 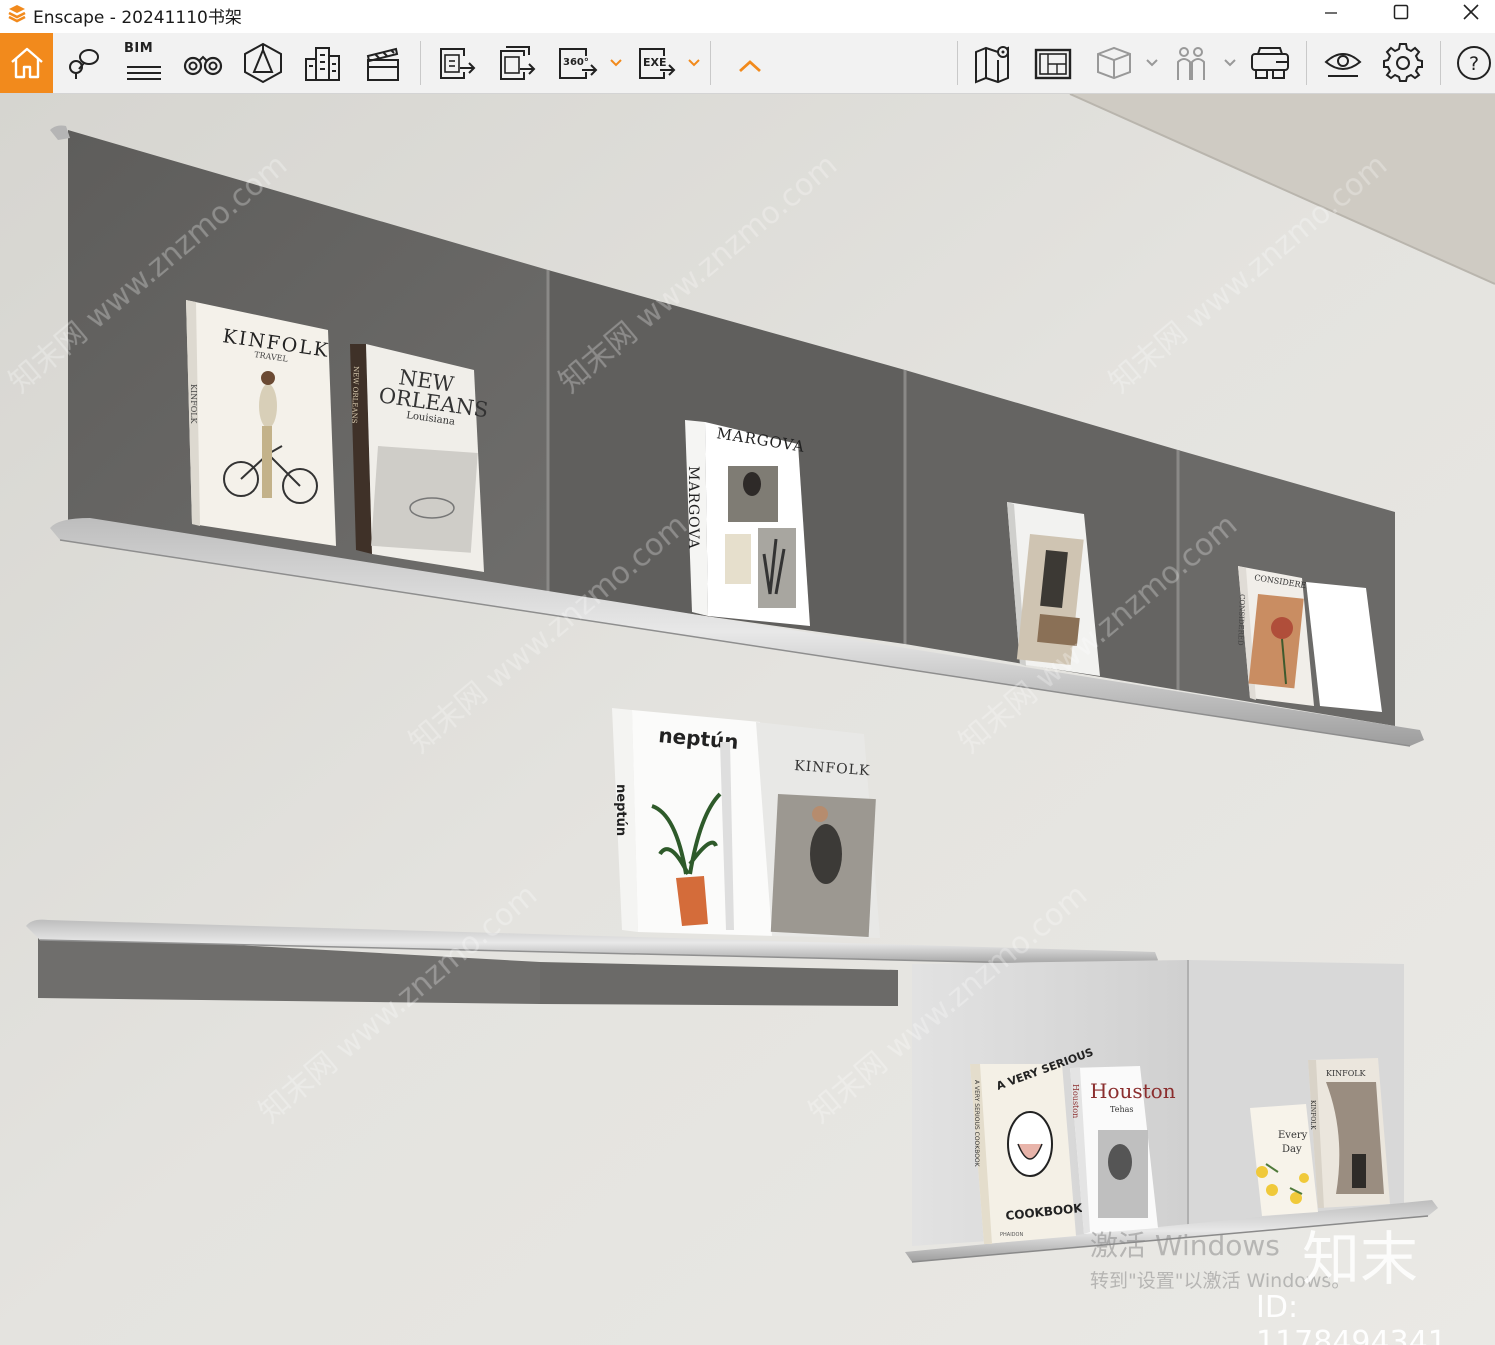 What do you see at coordinates (203, 65) in the screenshot?
I see `binoculars-icon` at bounding box center [203, 65].